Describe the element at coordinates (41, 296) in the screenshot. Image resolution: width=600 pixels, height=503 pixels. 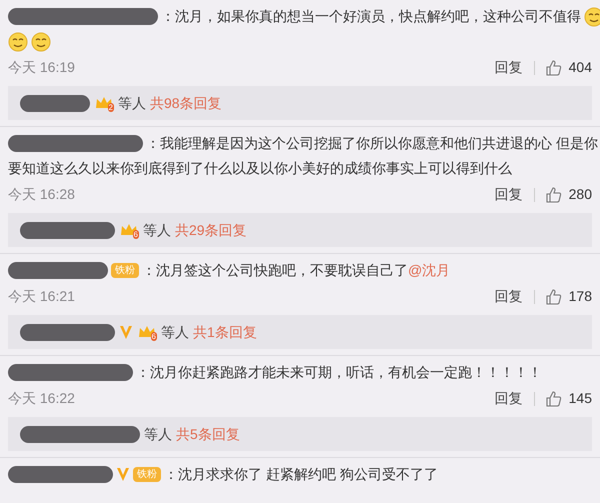
I see `timestamp: 今天 16:21` at that location.